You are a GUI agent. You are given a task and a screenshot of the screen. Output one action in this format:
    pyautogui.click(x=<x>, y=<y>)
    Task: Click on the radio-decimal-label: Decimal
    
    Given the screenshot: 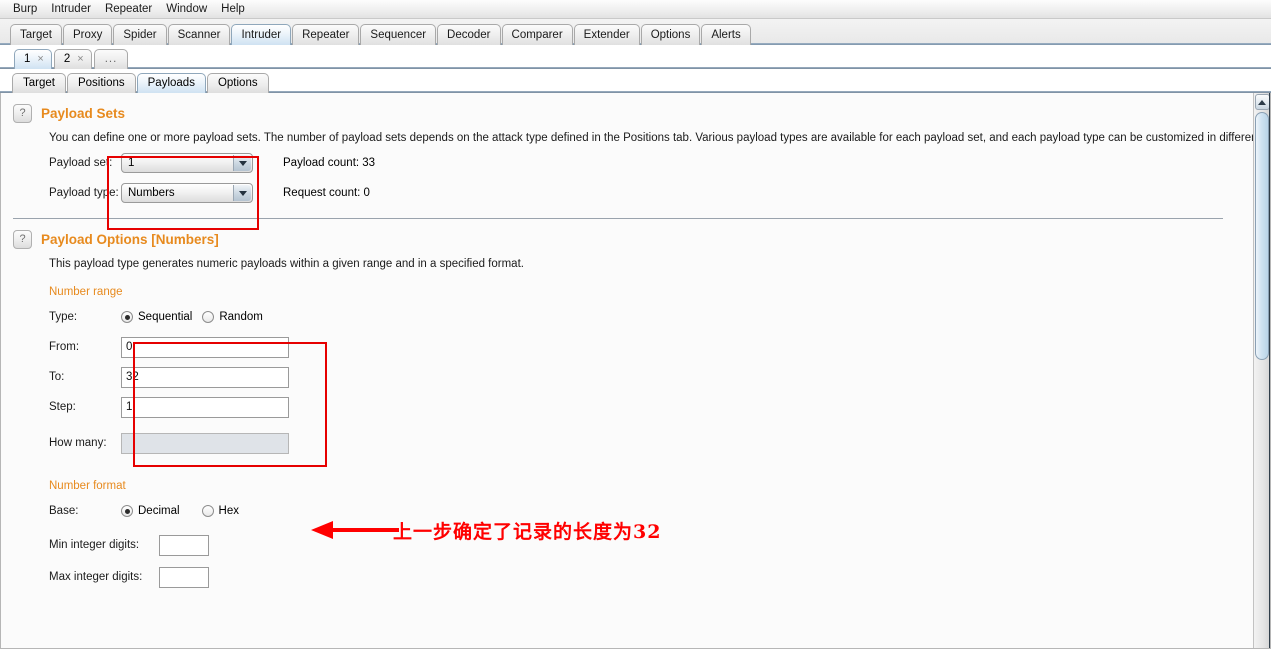 What is the action you would take?
    pyautogui.click(x=159, y=511)
    